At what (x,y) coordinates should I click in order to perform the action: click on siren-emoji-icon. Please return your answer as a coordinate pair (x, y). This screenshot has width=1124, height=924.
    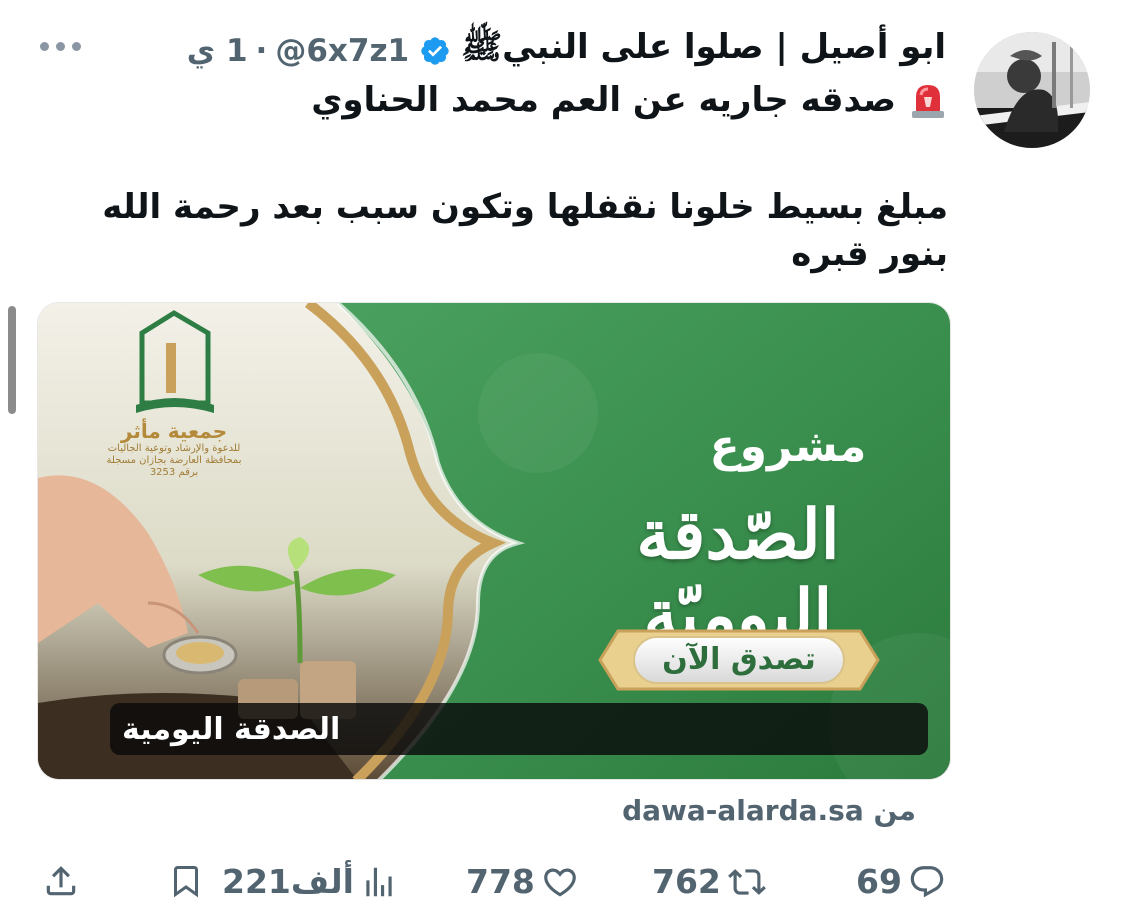
    Looking at the image, I should click on (928, 101).